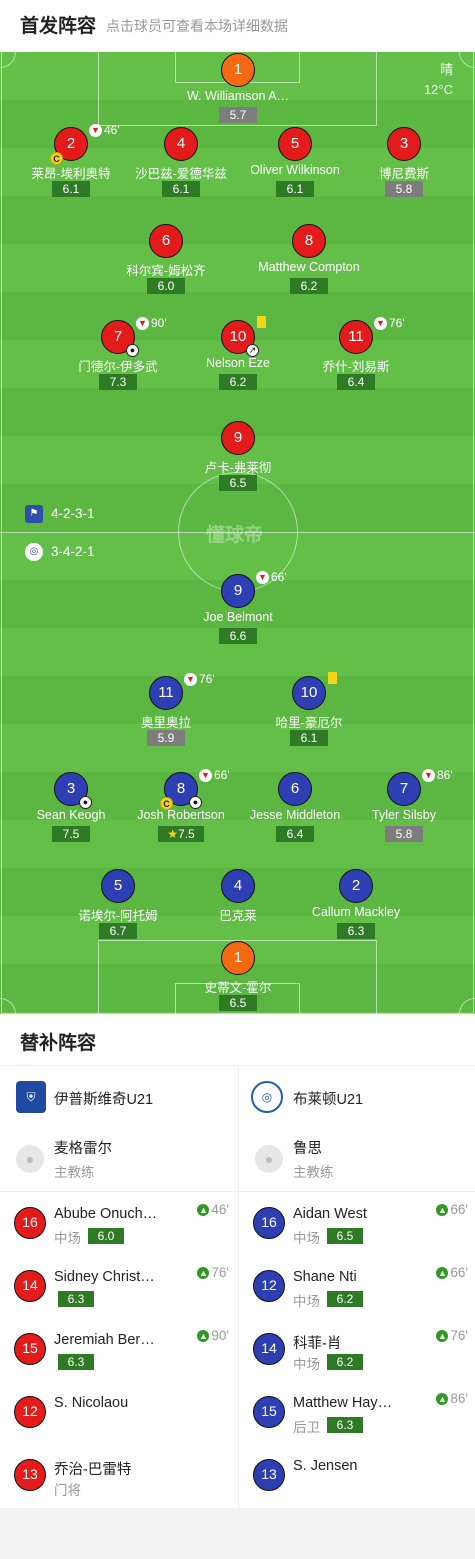  Describe the element at coordinates (238, 591) in the screenshot. I see `player-number: 9` at that location.